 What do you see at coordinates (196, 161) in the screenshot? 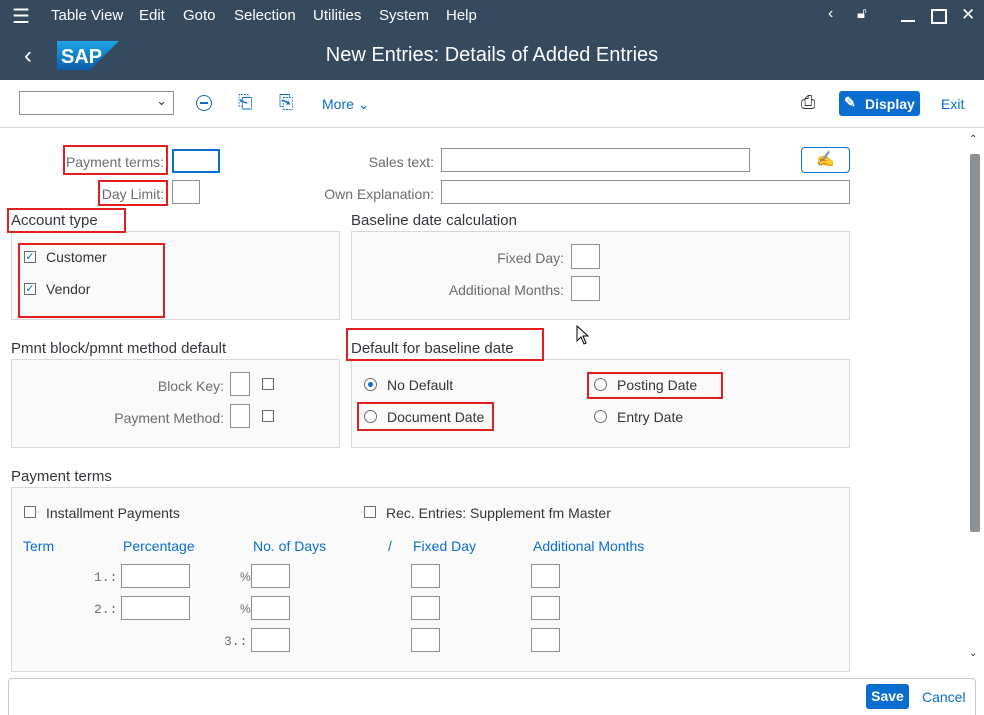
I see `payment-terms-input` at bounding box center [196, 161].